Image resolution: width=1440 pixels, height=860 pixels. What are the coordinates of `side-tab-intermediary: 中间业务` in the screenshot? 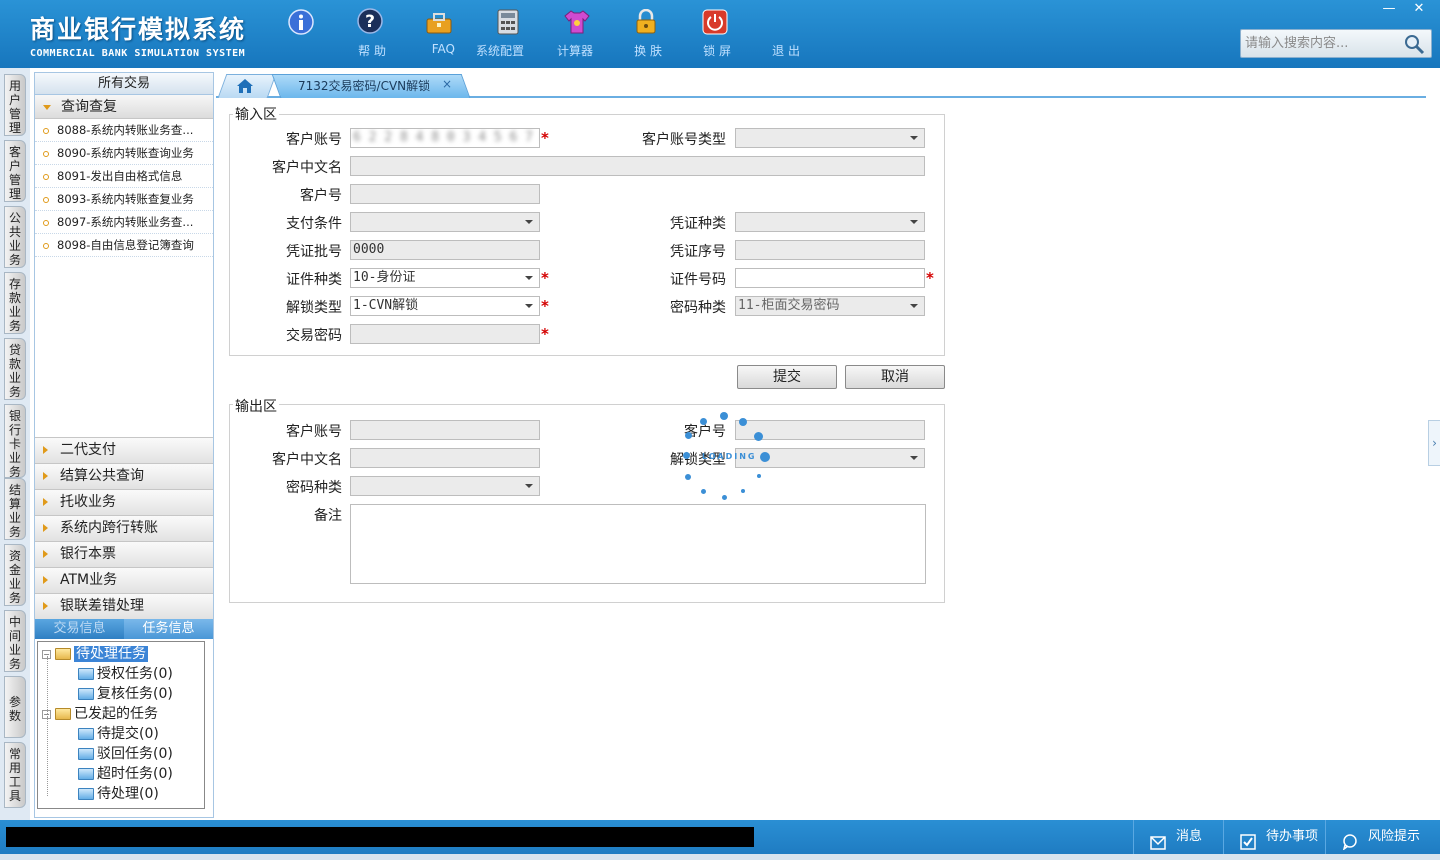 It's located at (15, 641).